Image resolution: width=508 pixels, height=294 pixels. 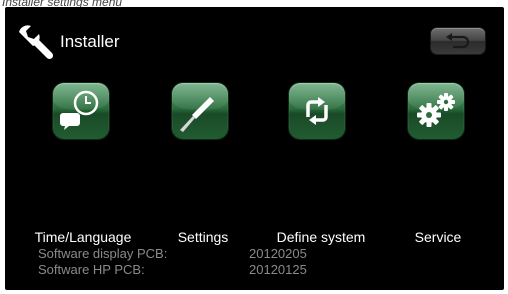 I want to click on info-value-hp-pcb: 20120125, so click(x=278, y=269).